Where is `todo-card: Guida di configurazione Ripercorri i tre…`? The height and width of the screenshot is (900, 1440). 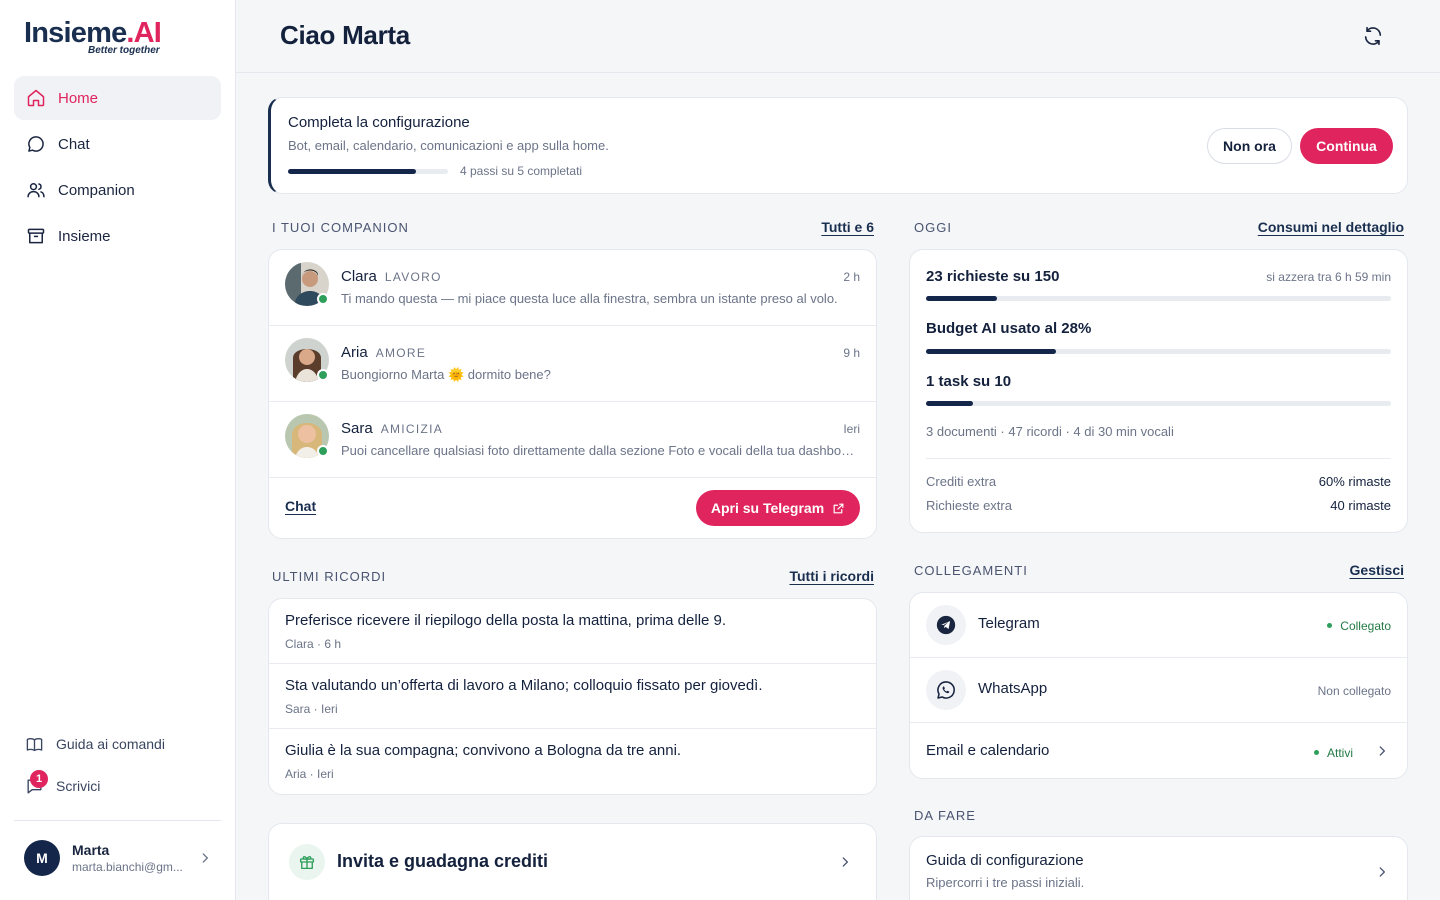
todo-card: Guida di configurazione Ripercorri i tre… is located at coordinates (1158, 868).